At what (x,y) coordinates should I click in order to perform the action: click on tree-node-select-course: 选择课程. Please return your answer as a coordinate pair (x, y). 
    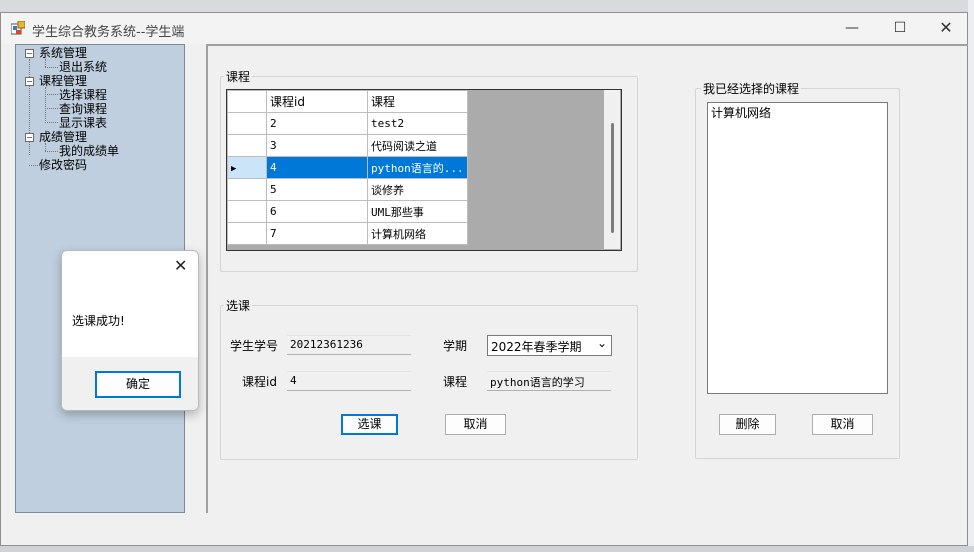
    Looking at the image, I should click on (83, 95).